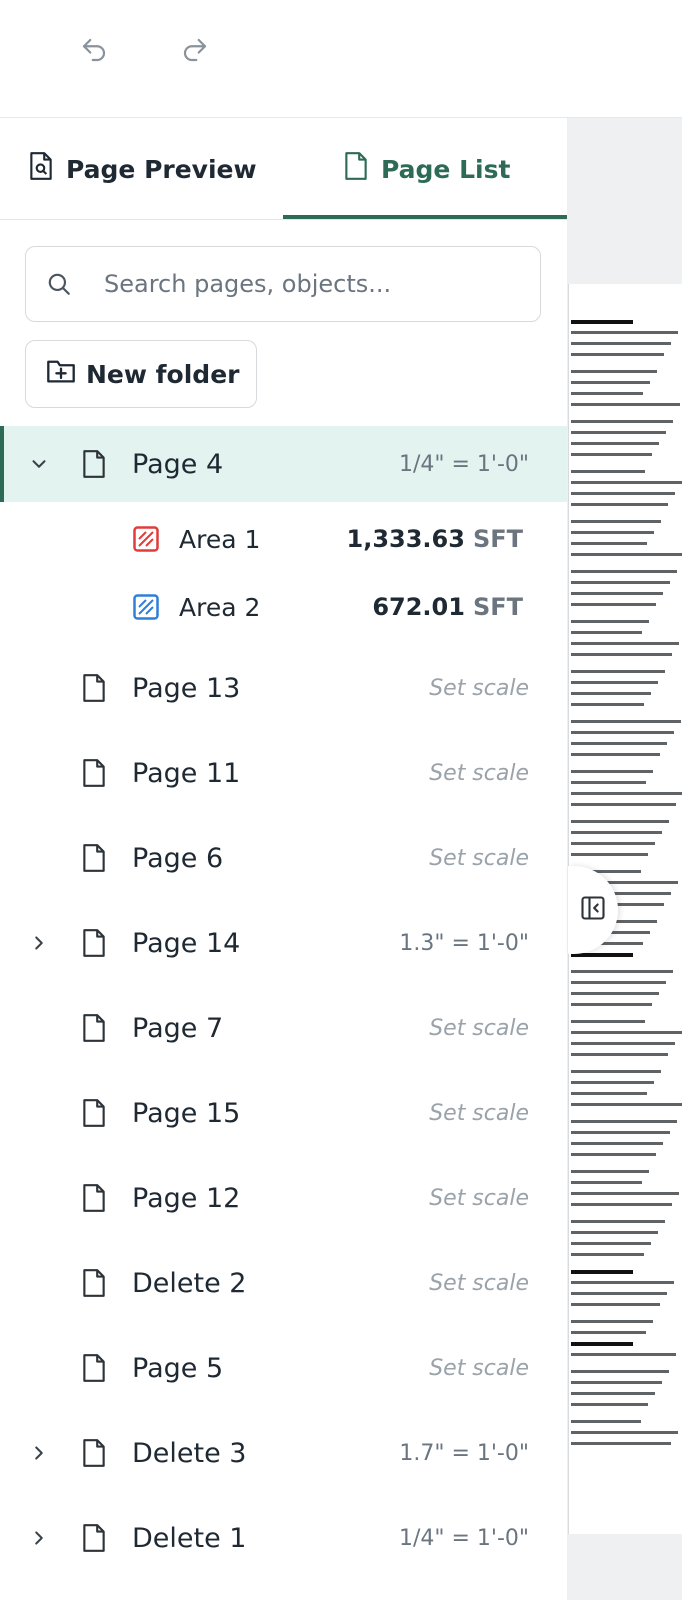  Describe the element at coordinates (283, 1283) in the screenshot. I see `page-row: Delete 2 Set scale` at that location.